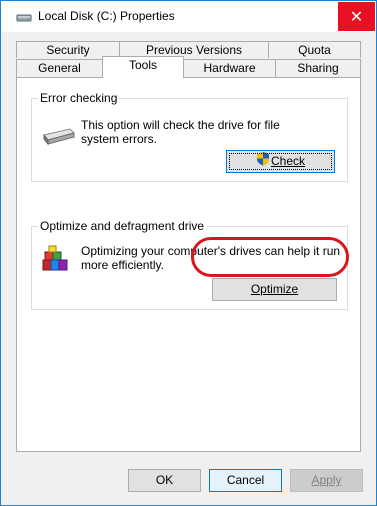 The width and height of the screenshot is (377, 506). I want to click on cancel-button: Cancel, so click(245, 480).